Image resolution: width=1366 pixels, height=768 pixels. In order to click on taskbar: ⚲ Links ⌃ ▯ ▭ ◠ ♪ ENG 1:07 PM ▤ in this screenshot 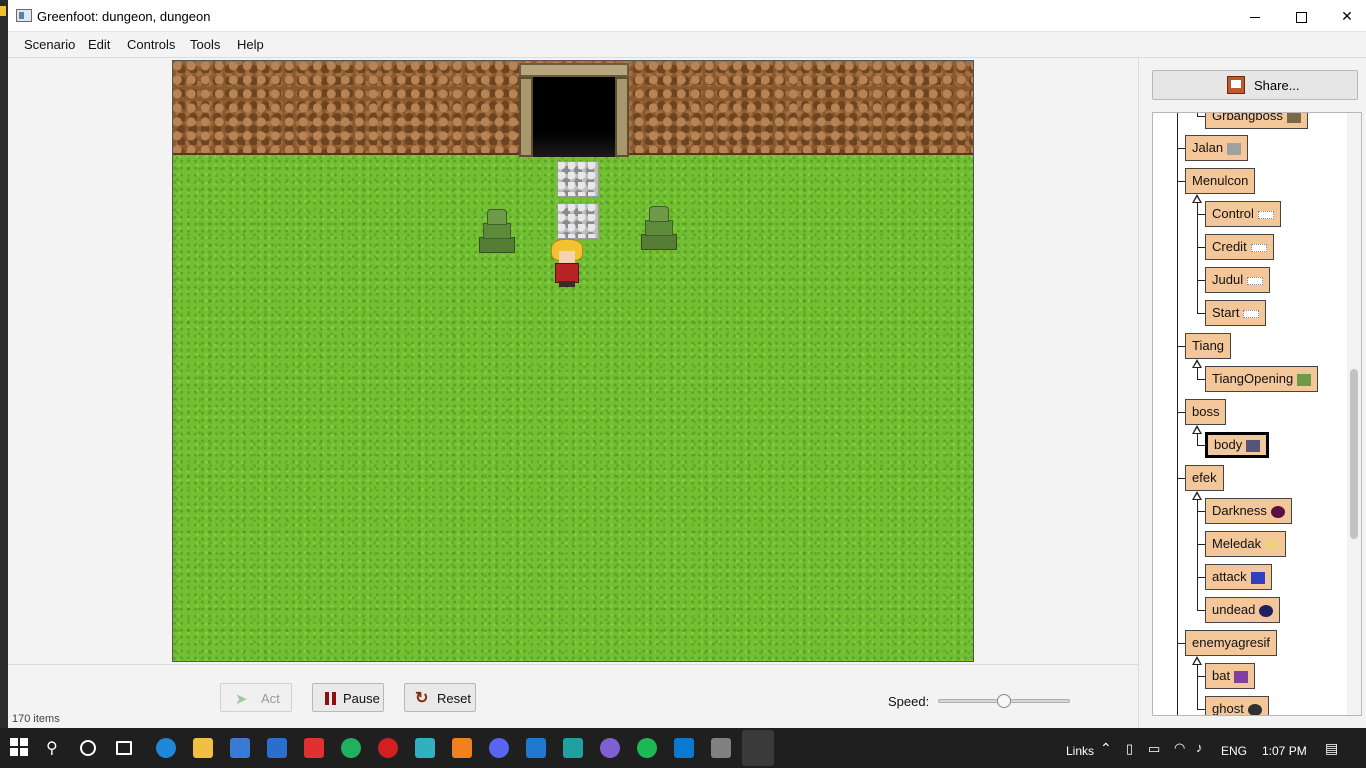, I will do `click(683, 748)`.